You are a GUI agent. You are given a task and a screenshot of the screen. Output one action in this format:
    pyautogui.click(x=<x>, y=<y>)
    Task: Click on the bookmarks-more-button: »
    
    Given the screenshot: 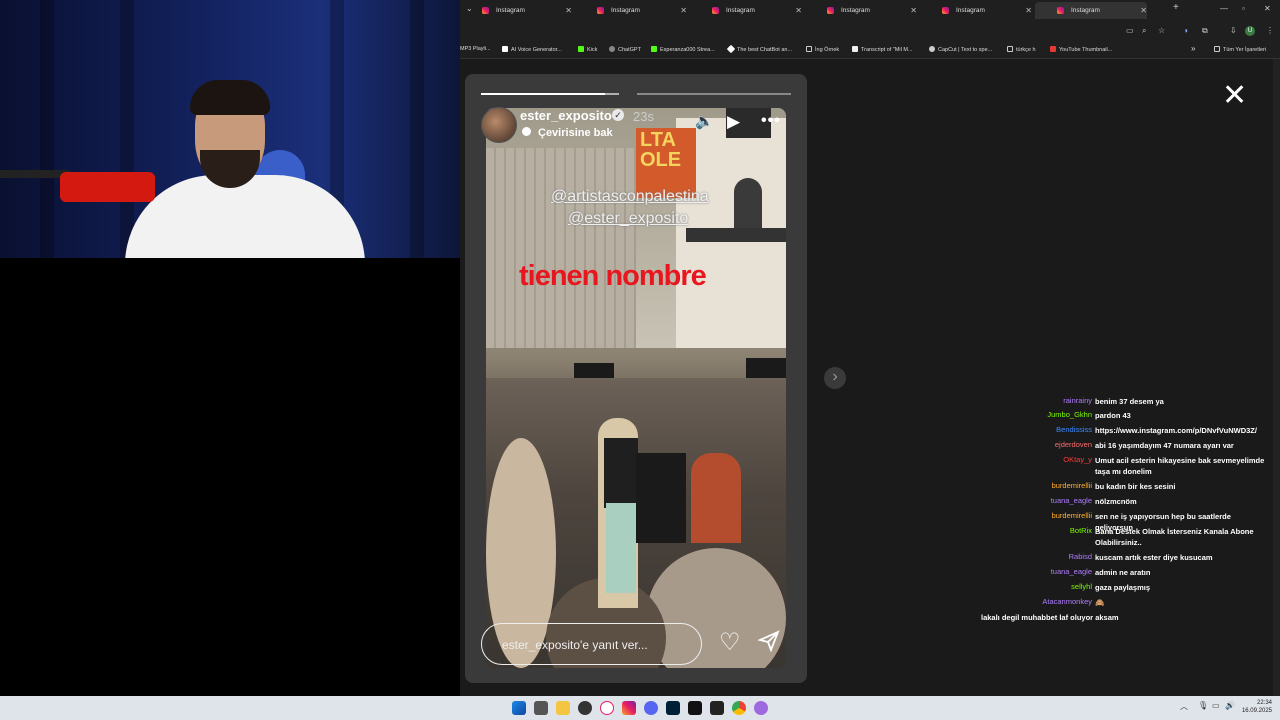 What is the action you would take?
    pyautogui.click(x=1193, y=48)
    